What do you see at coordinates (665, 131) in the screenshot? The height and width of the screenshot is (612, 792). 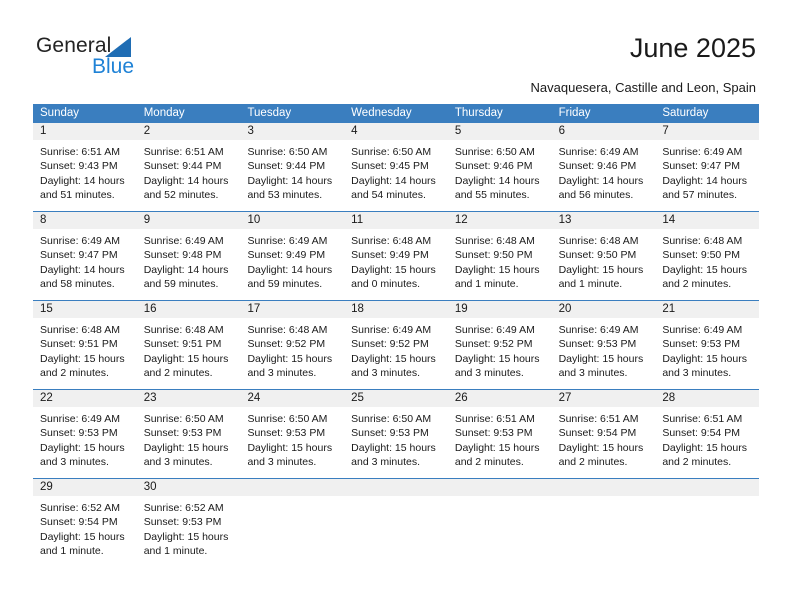 I see `day-number: 7` at bounding box center [665, 131].